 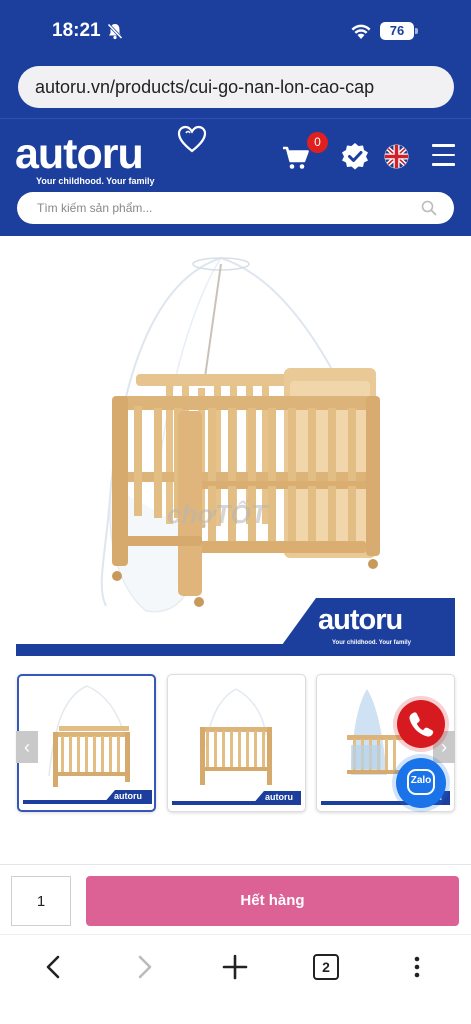 What do you see at coordinates (317, 142) in the screenshot?
I see `cart-count-badge: 0` at bounding box center [317, 142].